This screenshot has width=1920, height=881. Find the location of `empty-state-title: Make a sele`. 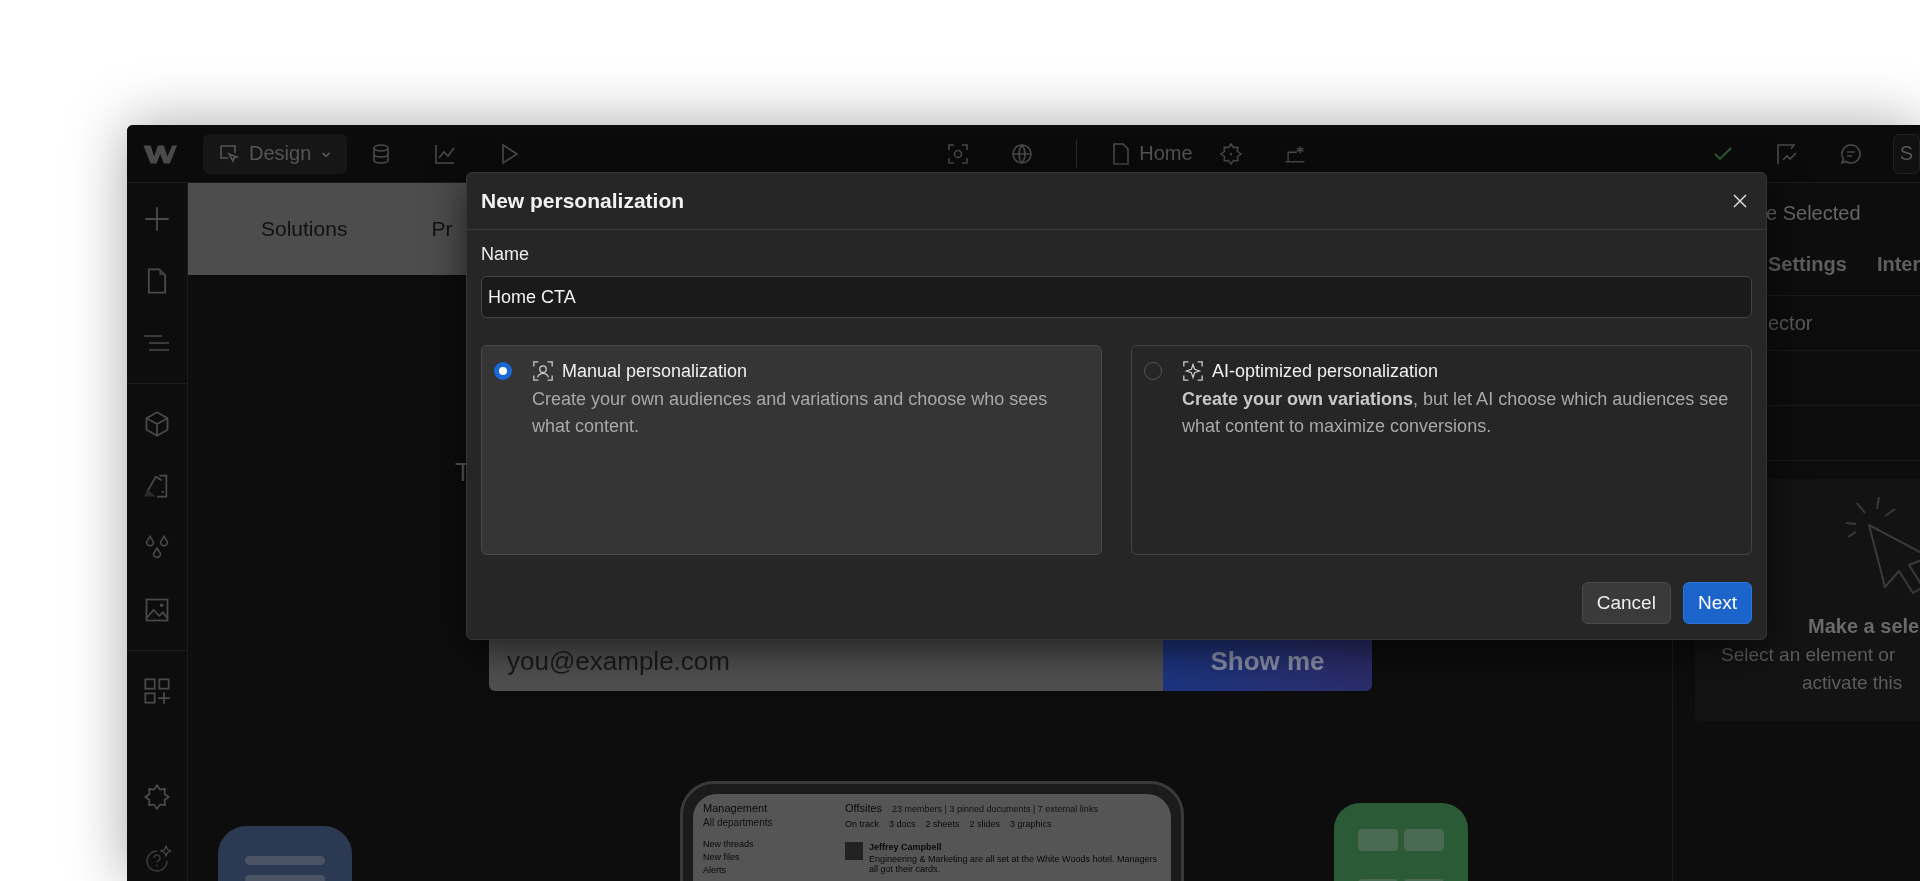

empty-state-title: Make a sele is located at coordinates (1864, 626).